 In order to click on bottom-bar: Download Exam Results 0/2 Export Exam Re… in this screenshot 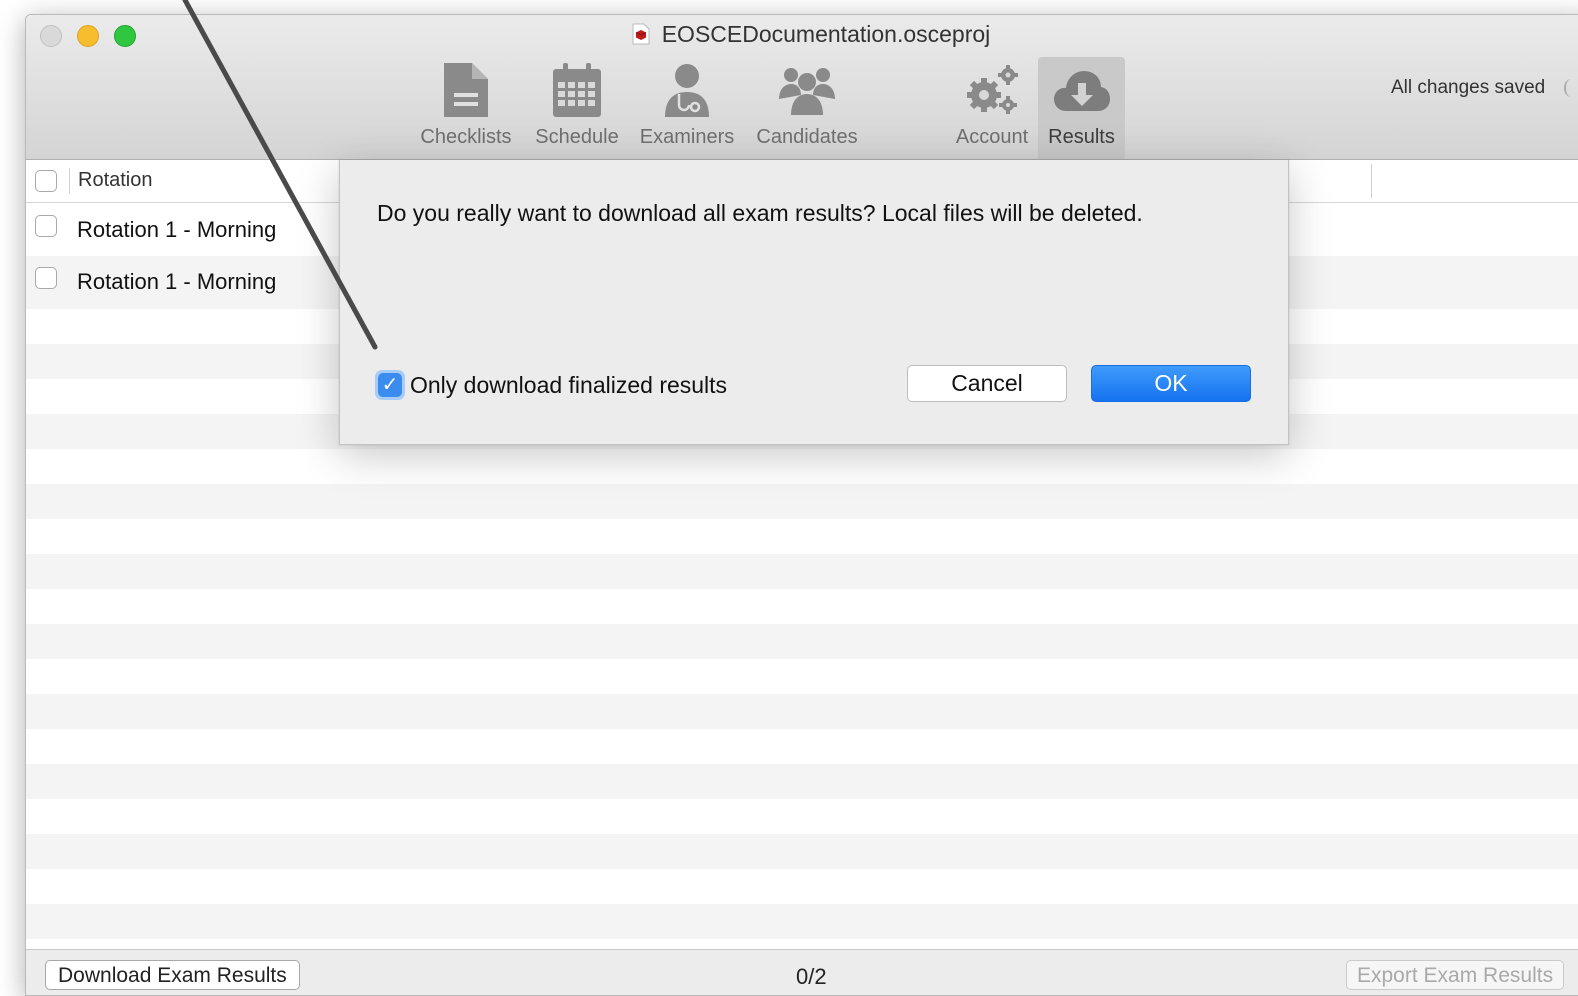, I will do `click(802, 972)`.